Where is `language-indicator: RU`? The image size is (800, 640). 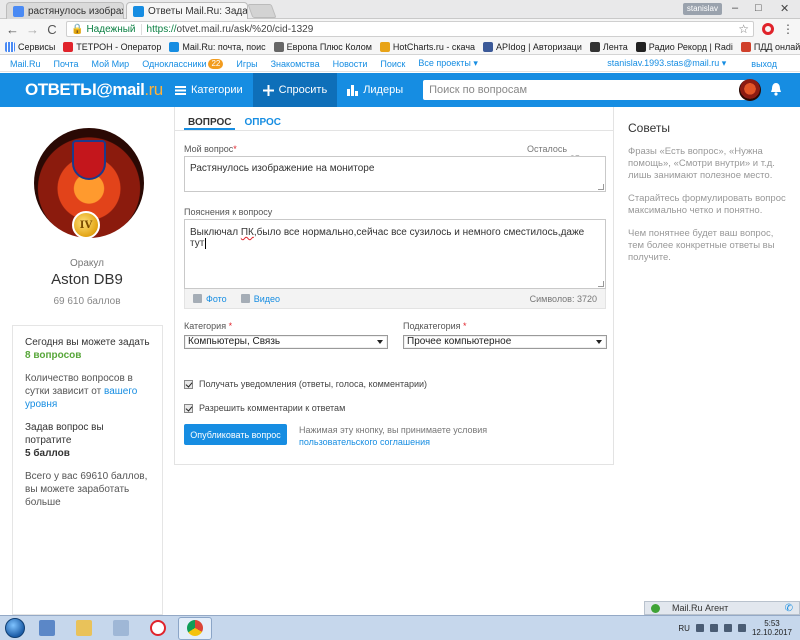 language-indicator: RU is located at coordinates (684, 628).